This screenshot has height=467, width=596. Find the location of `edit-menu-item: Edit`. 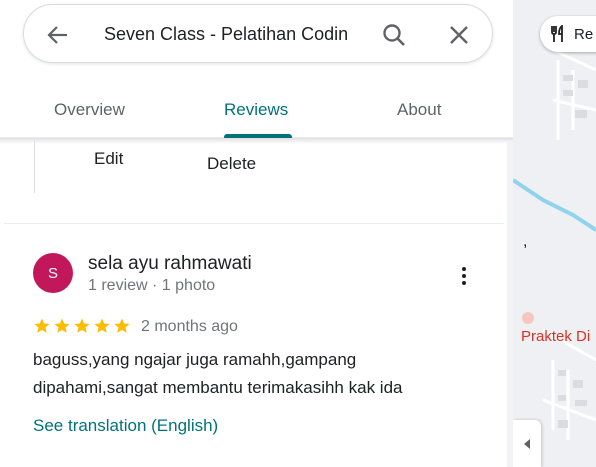

edit-menu-item: Edit is located at coordinates (108, 159).